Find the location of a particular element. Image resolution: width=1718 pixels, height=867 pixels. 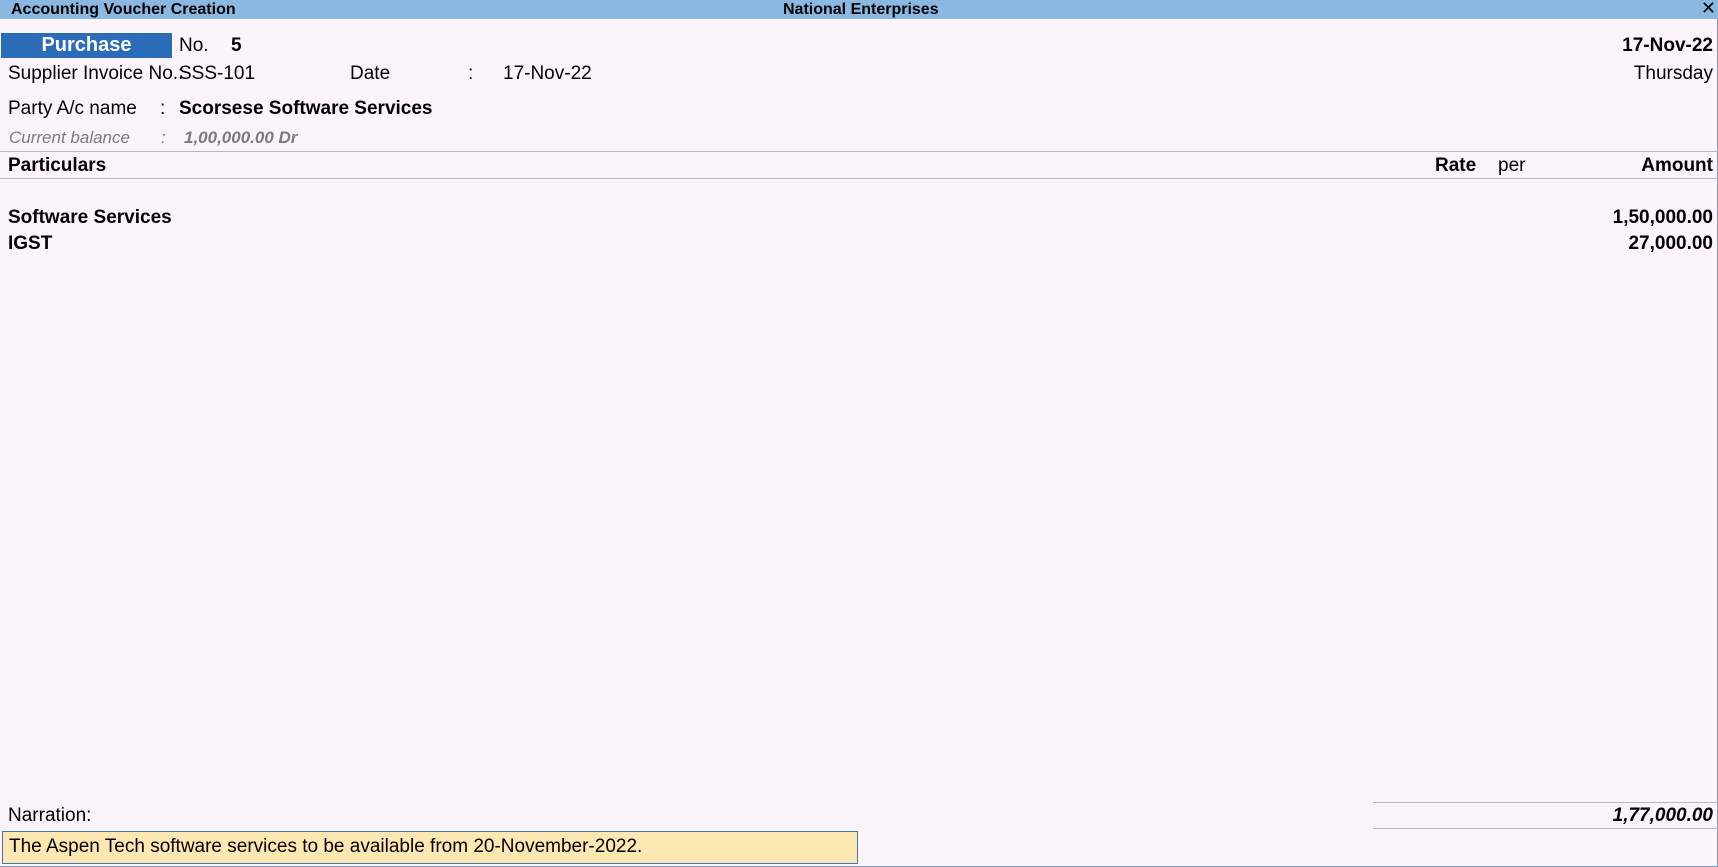

balance-label: Current balance is located at coordinates (69, 137).